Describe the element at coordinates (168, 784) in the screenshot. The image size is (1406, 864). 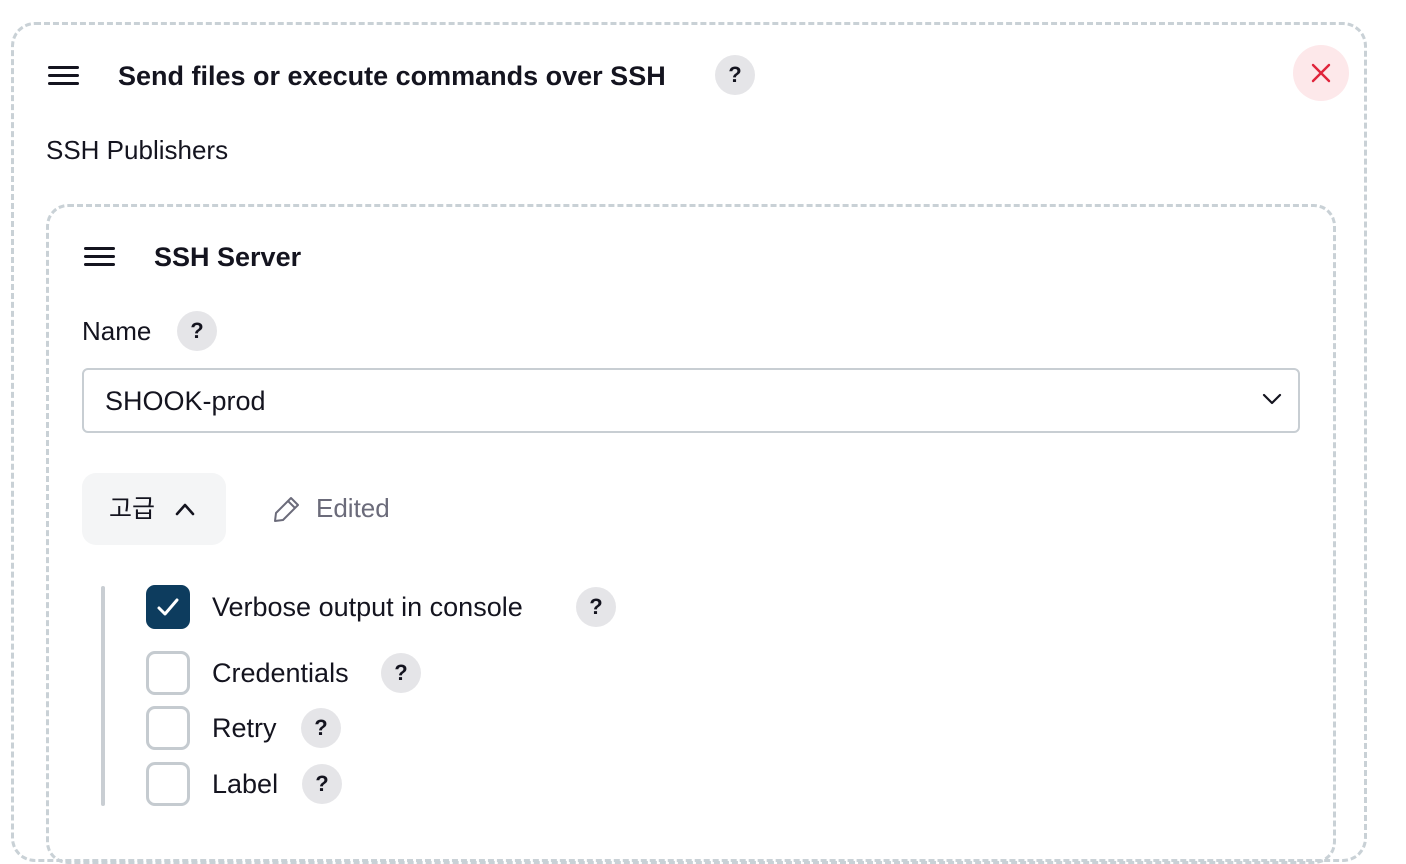
I see `label-checkbox` at that location.